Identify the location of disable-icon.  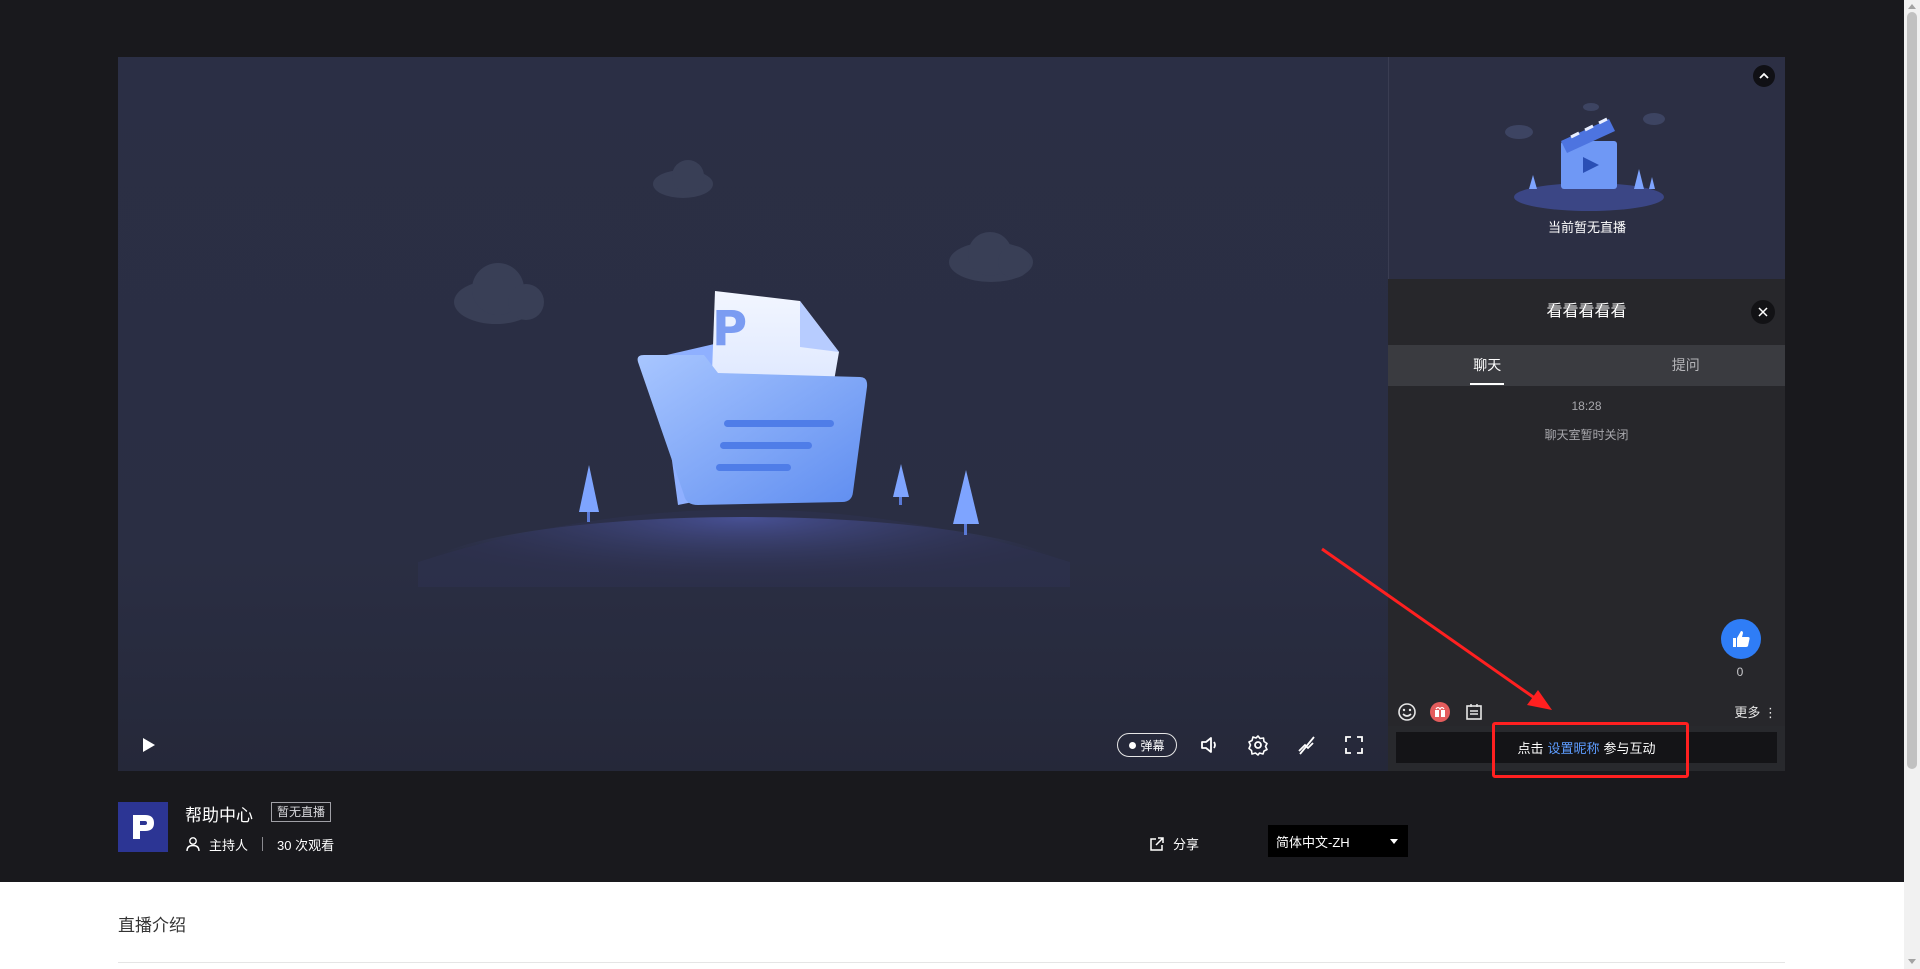
(1306, 745).